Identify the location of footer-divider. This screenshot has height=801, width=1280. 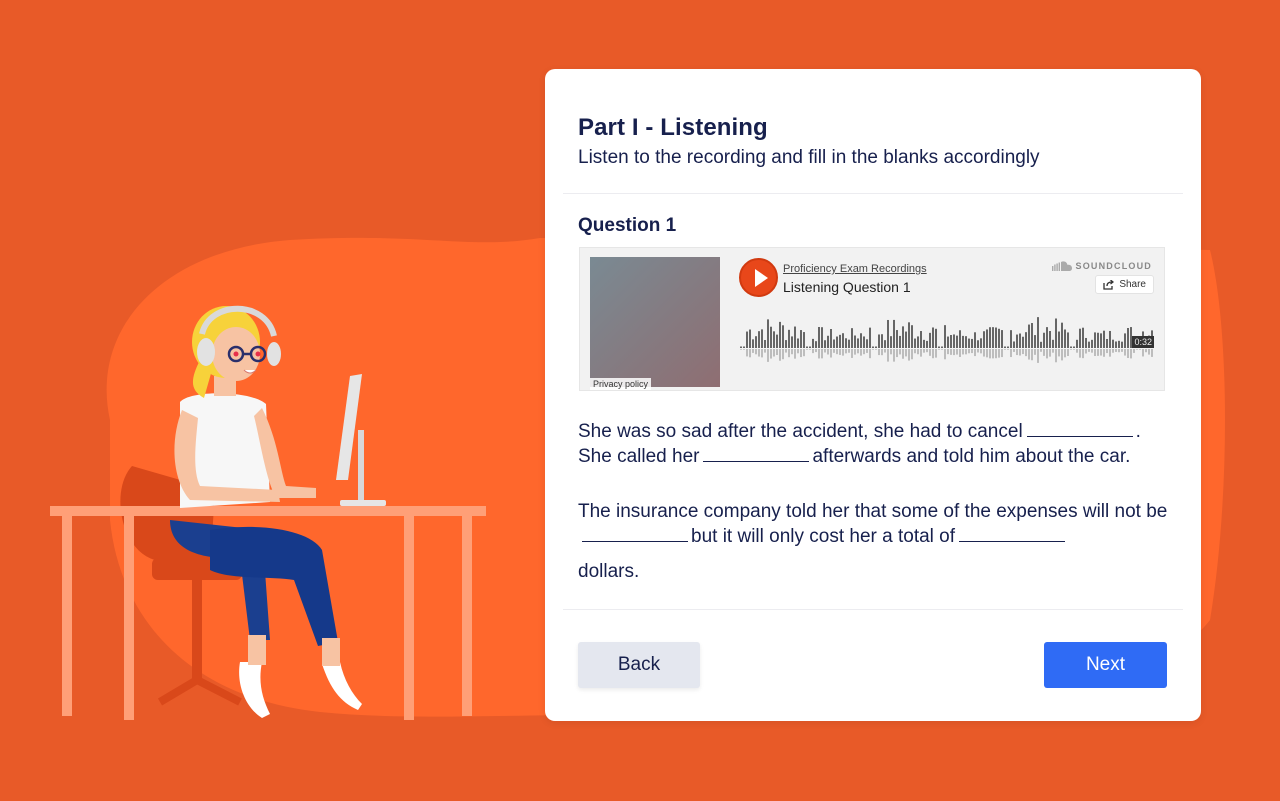
(873, 609).